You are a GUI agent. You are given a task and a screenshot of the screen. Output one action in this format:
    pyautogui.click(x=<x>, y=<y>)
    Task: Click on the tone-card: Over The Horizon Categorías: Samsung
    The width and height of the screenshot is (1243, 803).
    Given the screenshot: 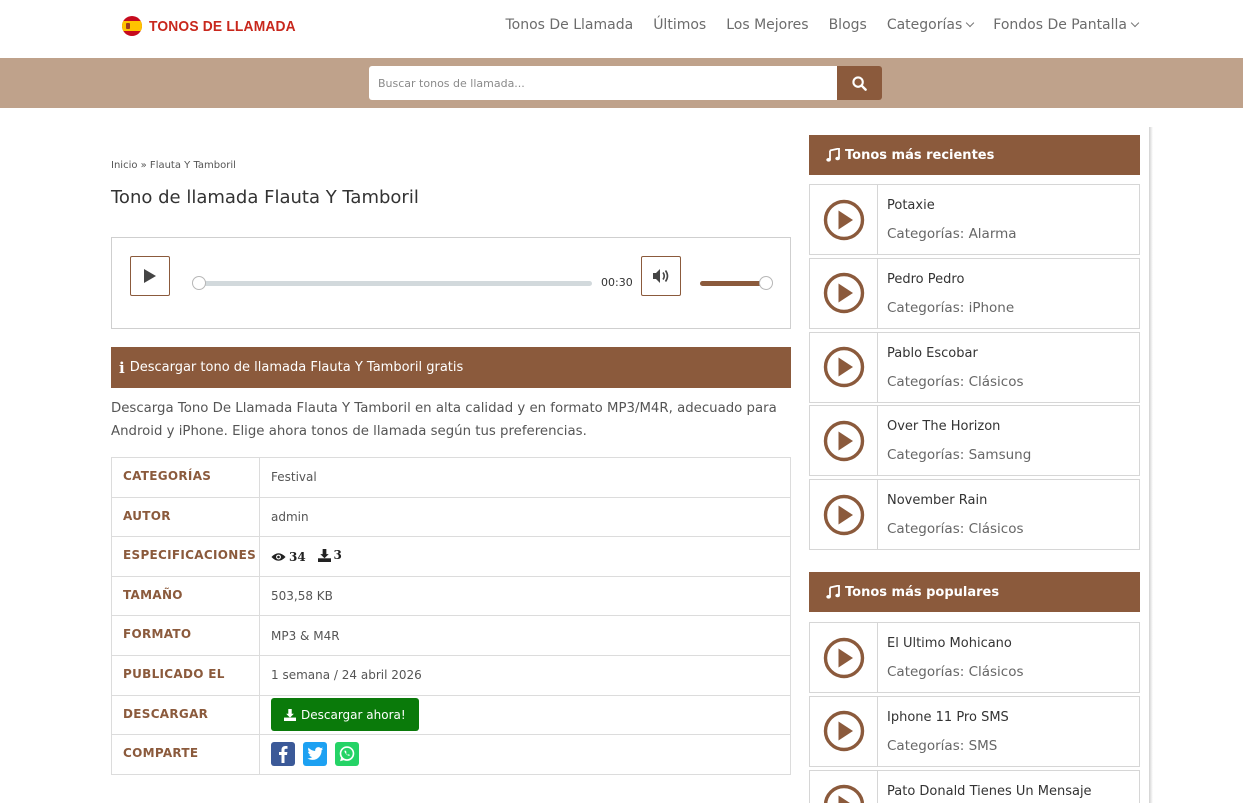 What is the action you would take?
    pyautogui.click(x=974, y=441)
    